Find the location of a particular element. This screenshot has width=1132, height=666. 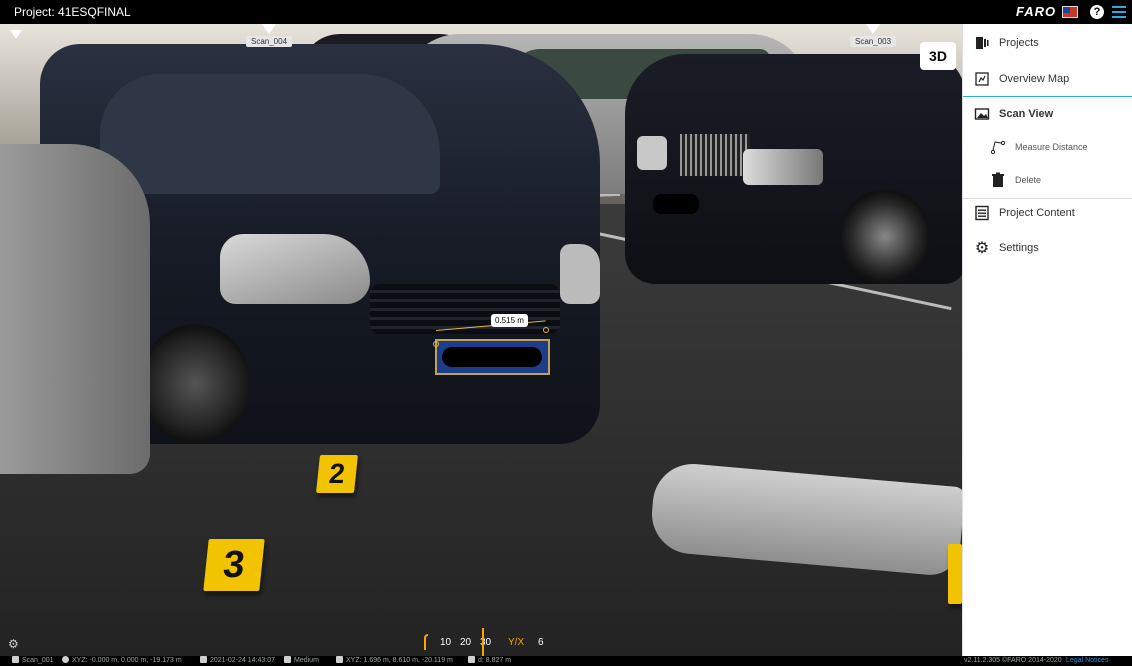

car-black-right is located at coordinates (793, 169).